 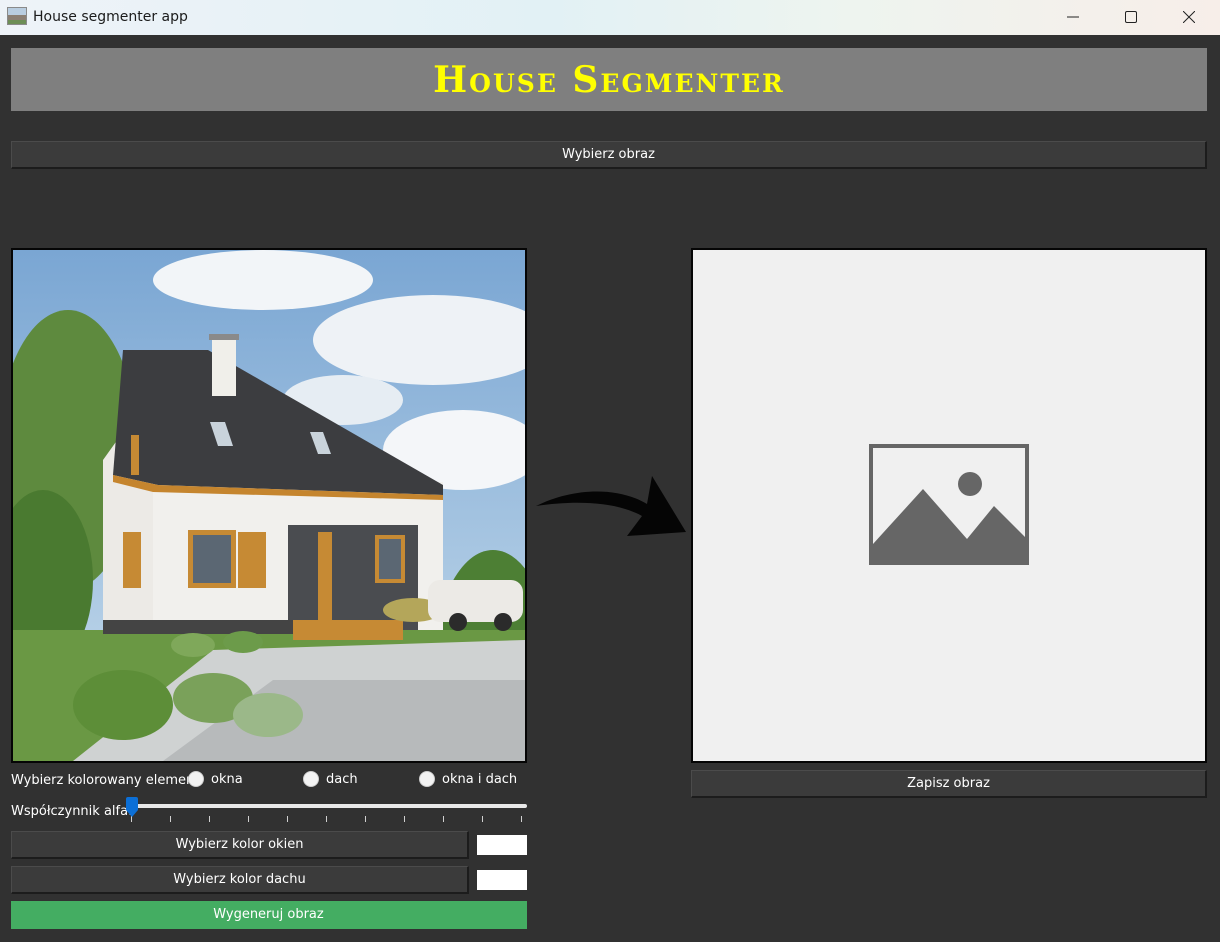 I want to click on generate-image-button: Wygeneruj obraz, so click(x=269, y=915).